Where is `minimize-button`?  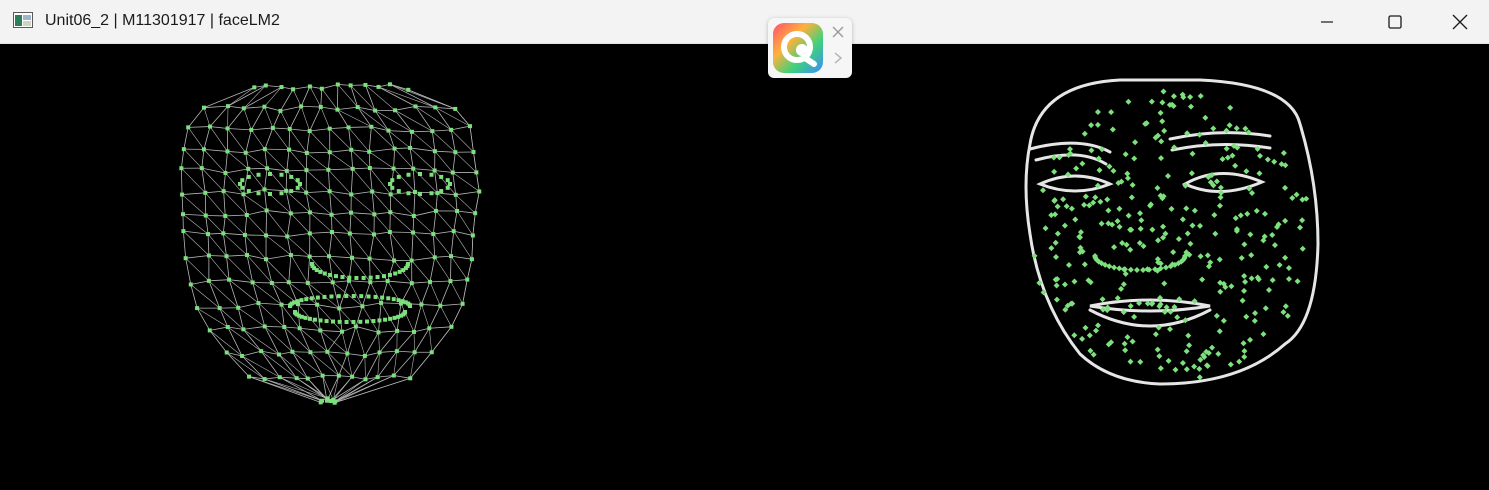 minimize-button is located at coordinates (1327, 22).